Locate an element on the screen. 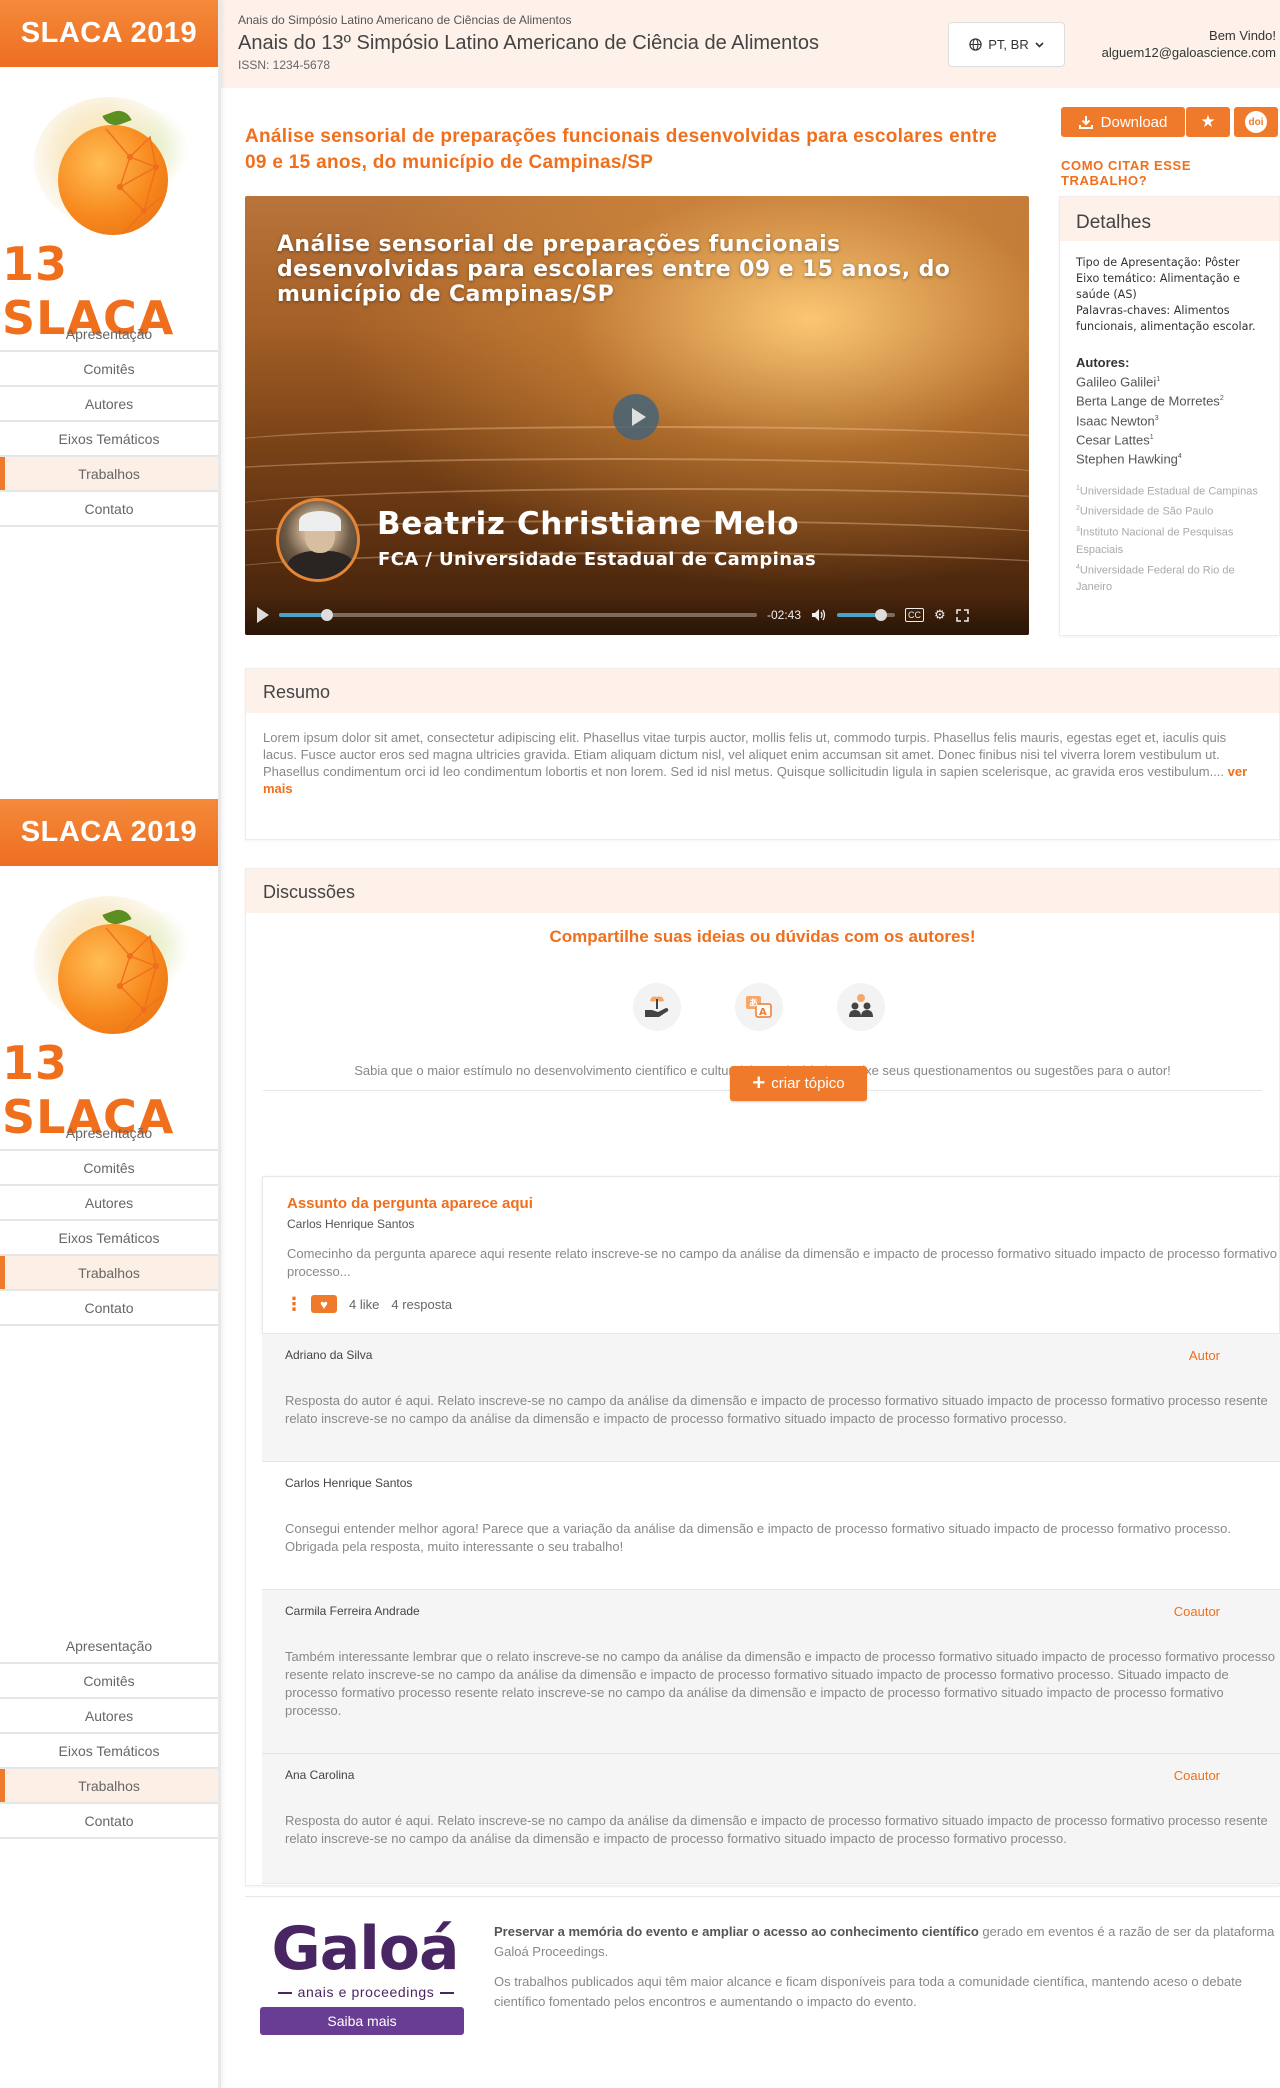  discussions-heading: Discussões is located at coordinates (762, 891).